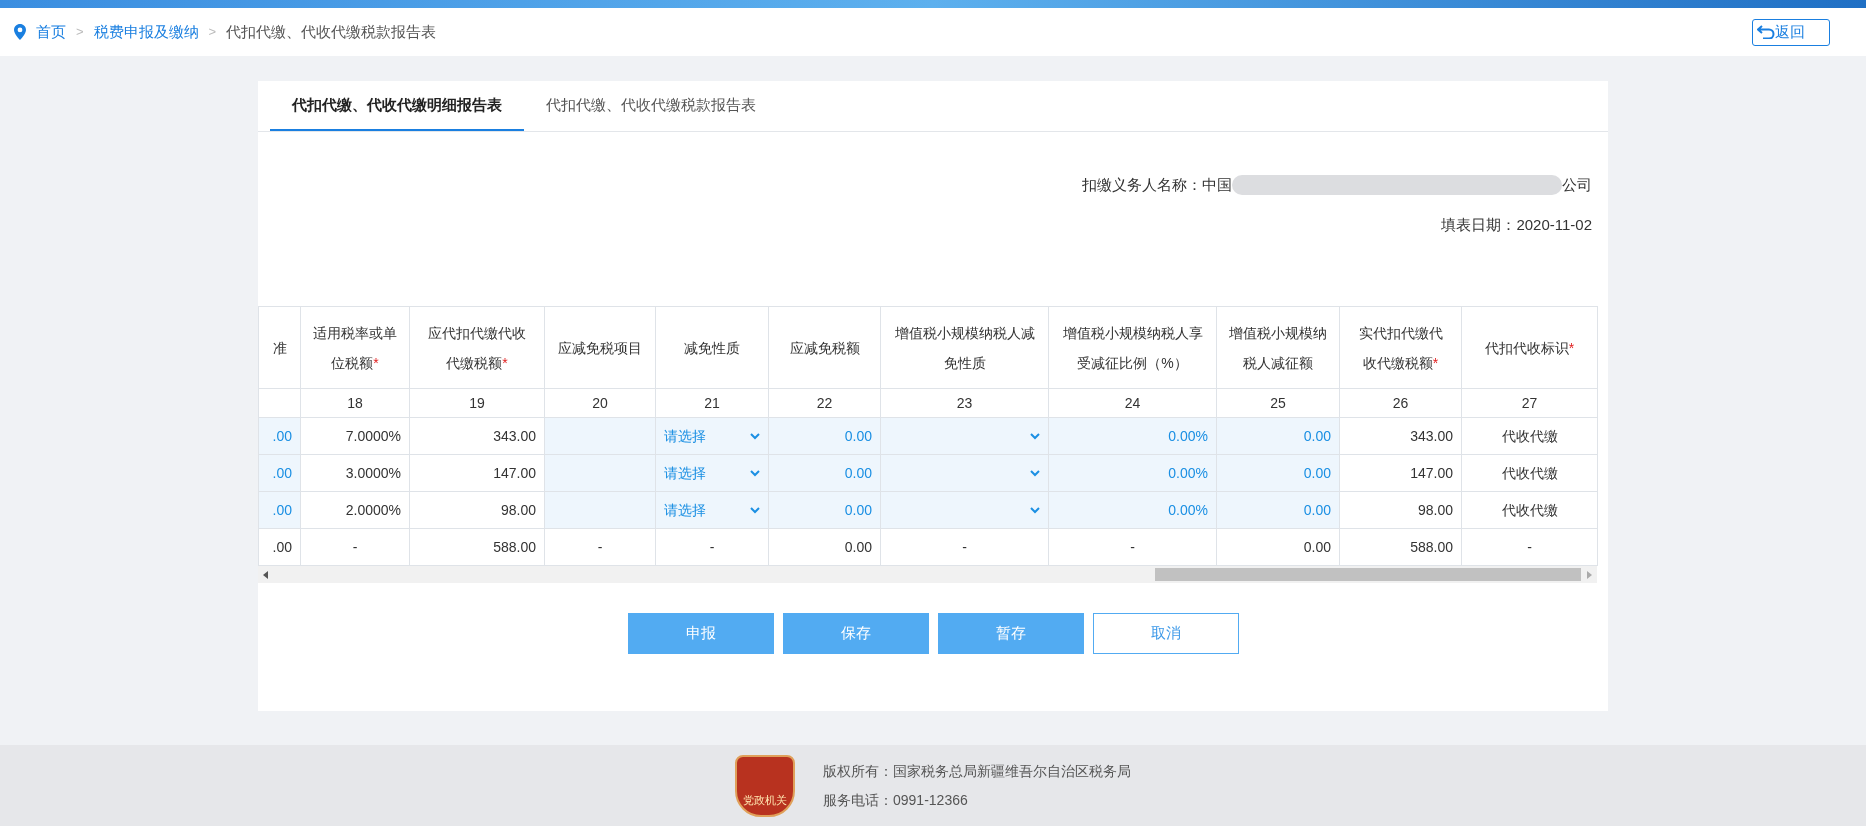  I want to click on column-number: 21, so click(712, 402).